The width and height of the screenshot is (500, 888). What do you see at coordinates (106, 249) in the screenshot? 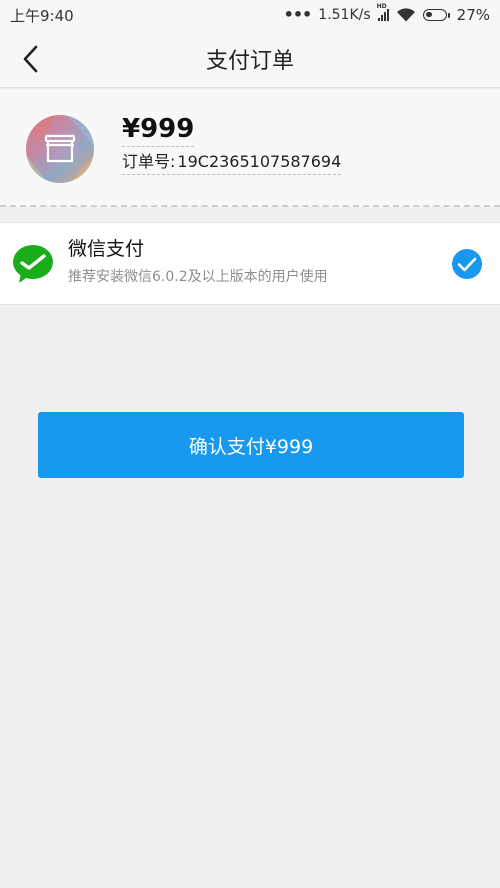
I see `payment-method-name: 微信支付` at bounding box center [106, 249].